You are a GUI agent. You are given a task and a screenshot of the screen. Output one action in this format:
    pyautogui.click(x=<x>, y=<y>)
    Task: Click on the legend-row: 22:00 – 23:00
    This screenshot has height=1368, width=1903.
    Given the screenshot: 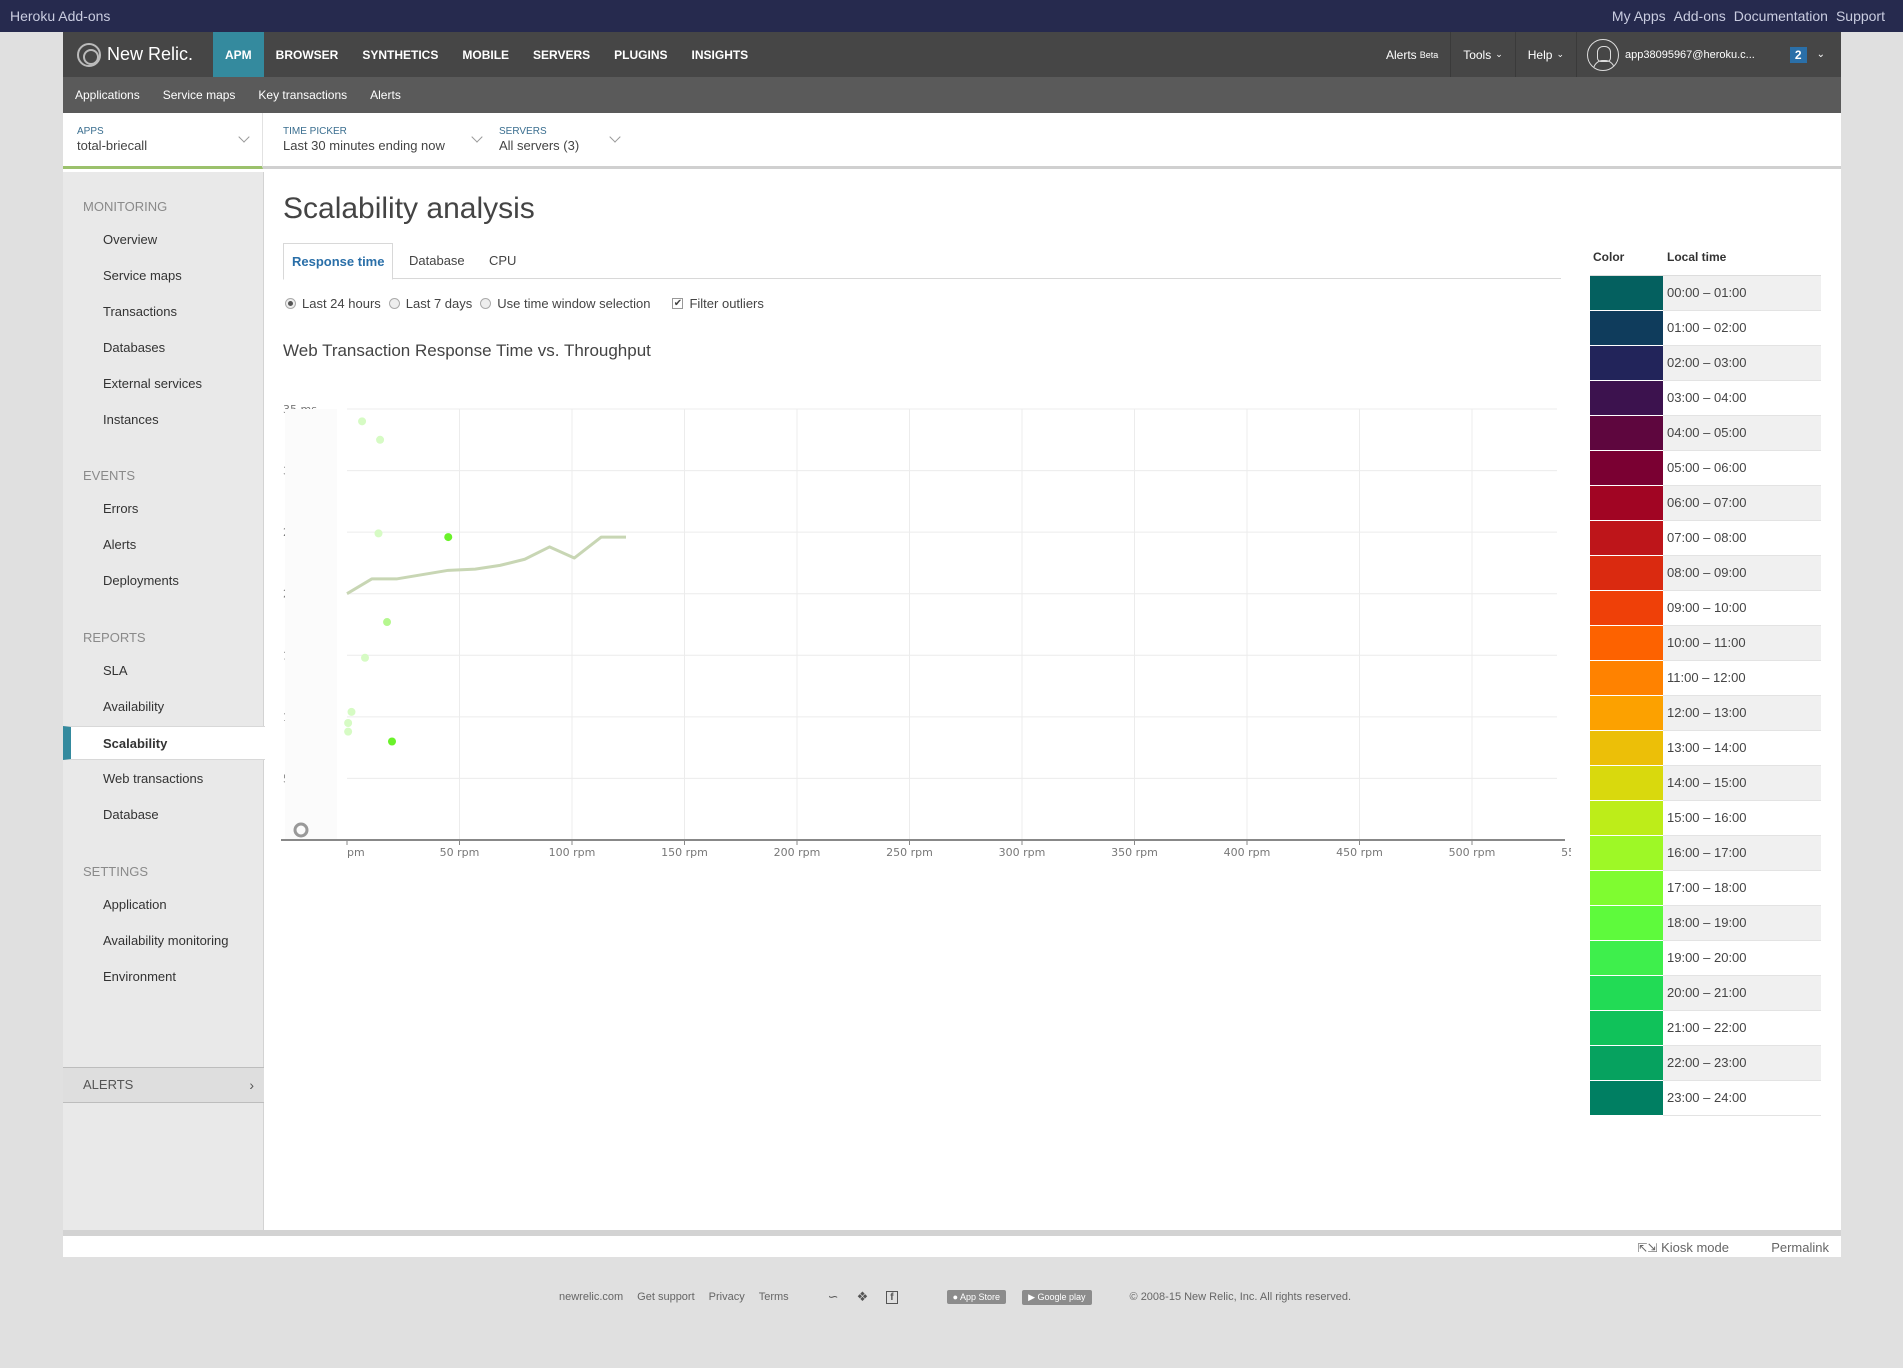 What is the action you would take?
    pyautogui.click(x=1705, y=1063)
    